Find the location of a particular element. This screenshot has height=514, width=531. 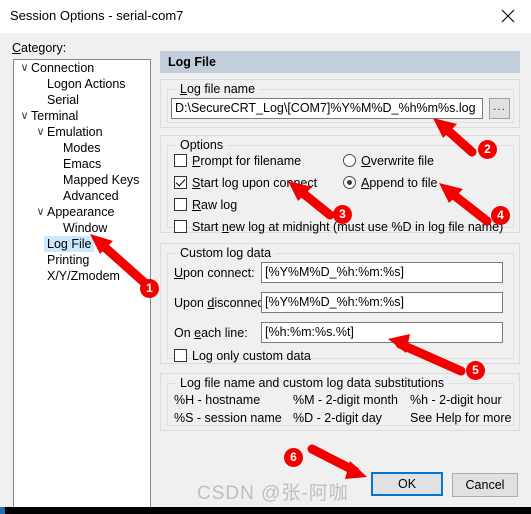

sidebar-item-label: Printing is located at coordinates (68, 260).